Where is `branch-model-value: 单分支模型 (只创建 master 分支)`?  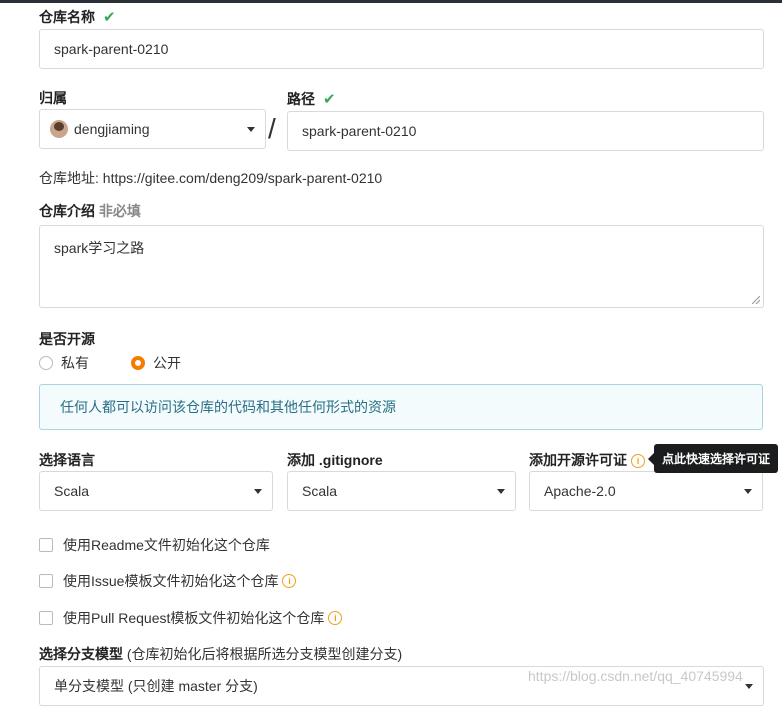 branch-model-value: 单分支模型 (只创建 master 分支) is located at coordinates (156, 686).